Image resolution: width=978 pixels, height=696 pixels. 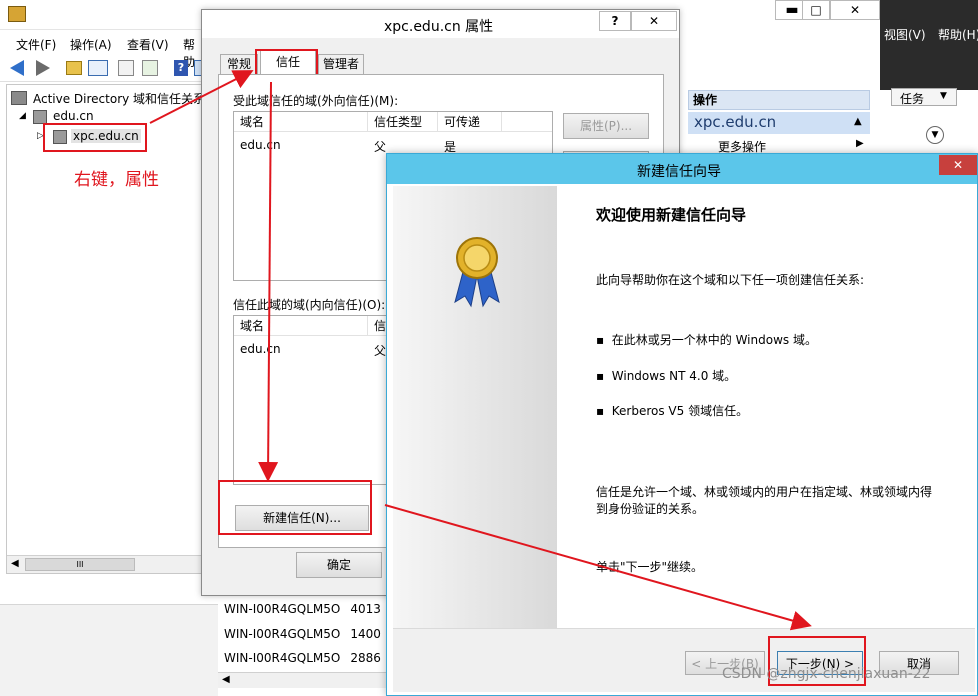 What do you see at coordinates (301, 122) in the screenshot?
I see `col-domain: 域名` at bounding box center [301, 122].